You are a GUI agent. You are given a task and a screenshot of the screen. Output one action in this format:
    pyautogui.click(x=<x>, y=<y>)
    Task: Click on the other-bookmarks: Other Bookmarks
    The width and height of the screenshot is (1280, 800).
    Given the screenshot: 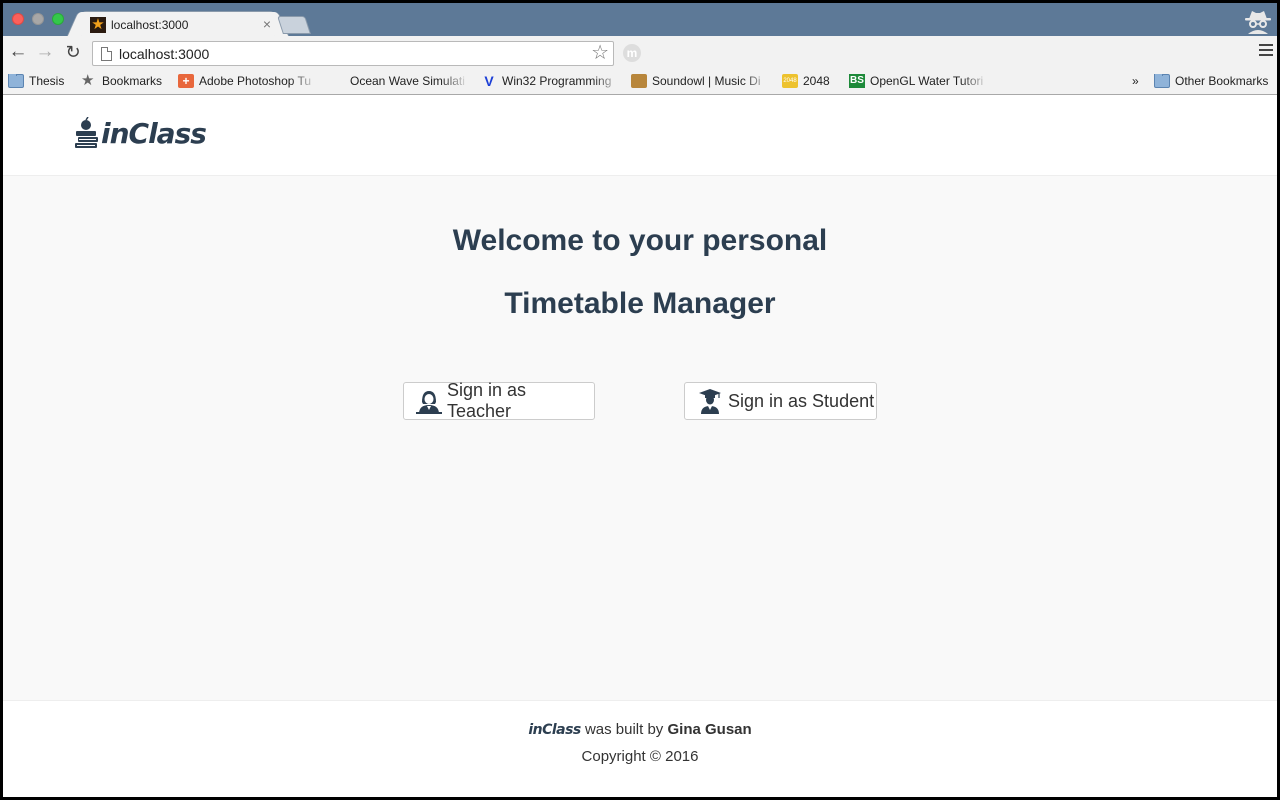 What is the action you would take?
    pyautogui.click(x=1211, y=81)
    